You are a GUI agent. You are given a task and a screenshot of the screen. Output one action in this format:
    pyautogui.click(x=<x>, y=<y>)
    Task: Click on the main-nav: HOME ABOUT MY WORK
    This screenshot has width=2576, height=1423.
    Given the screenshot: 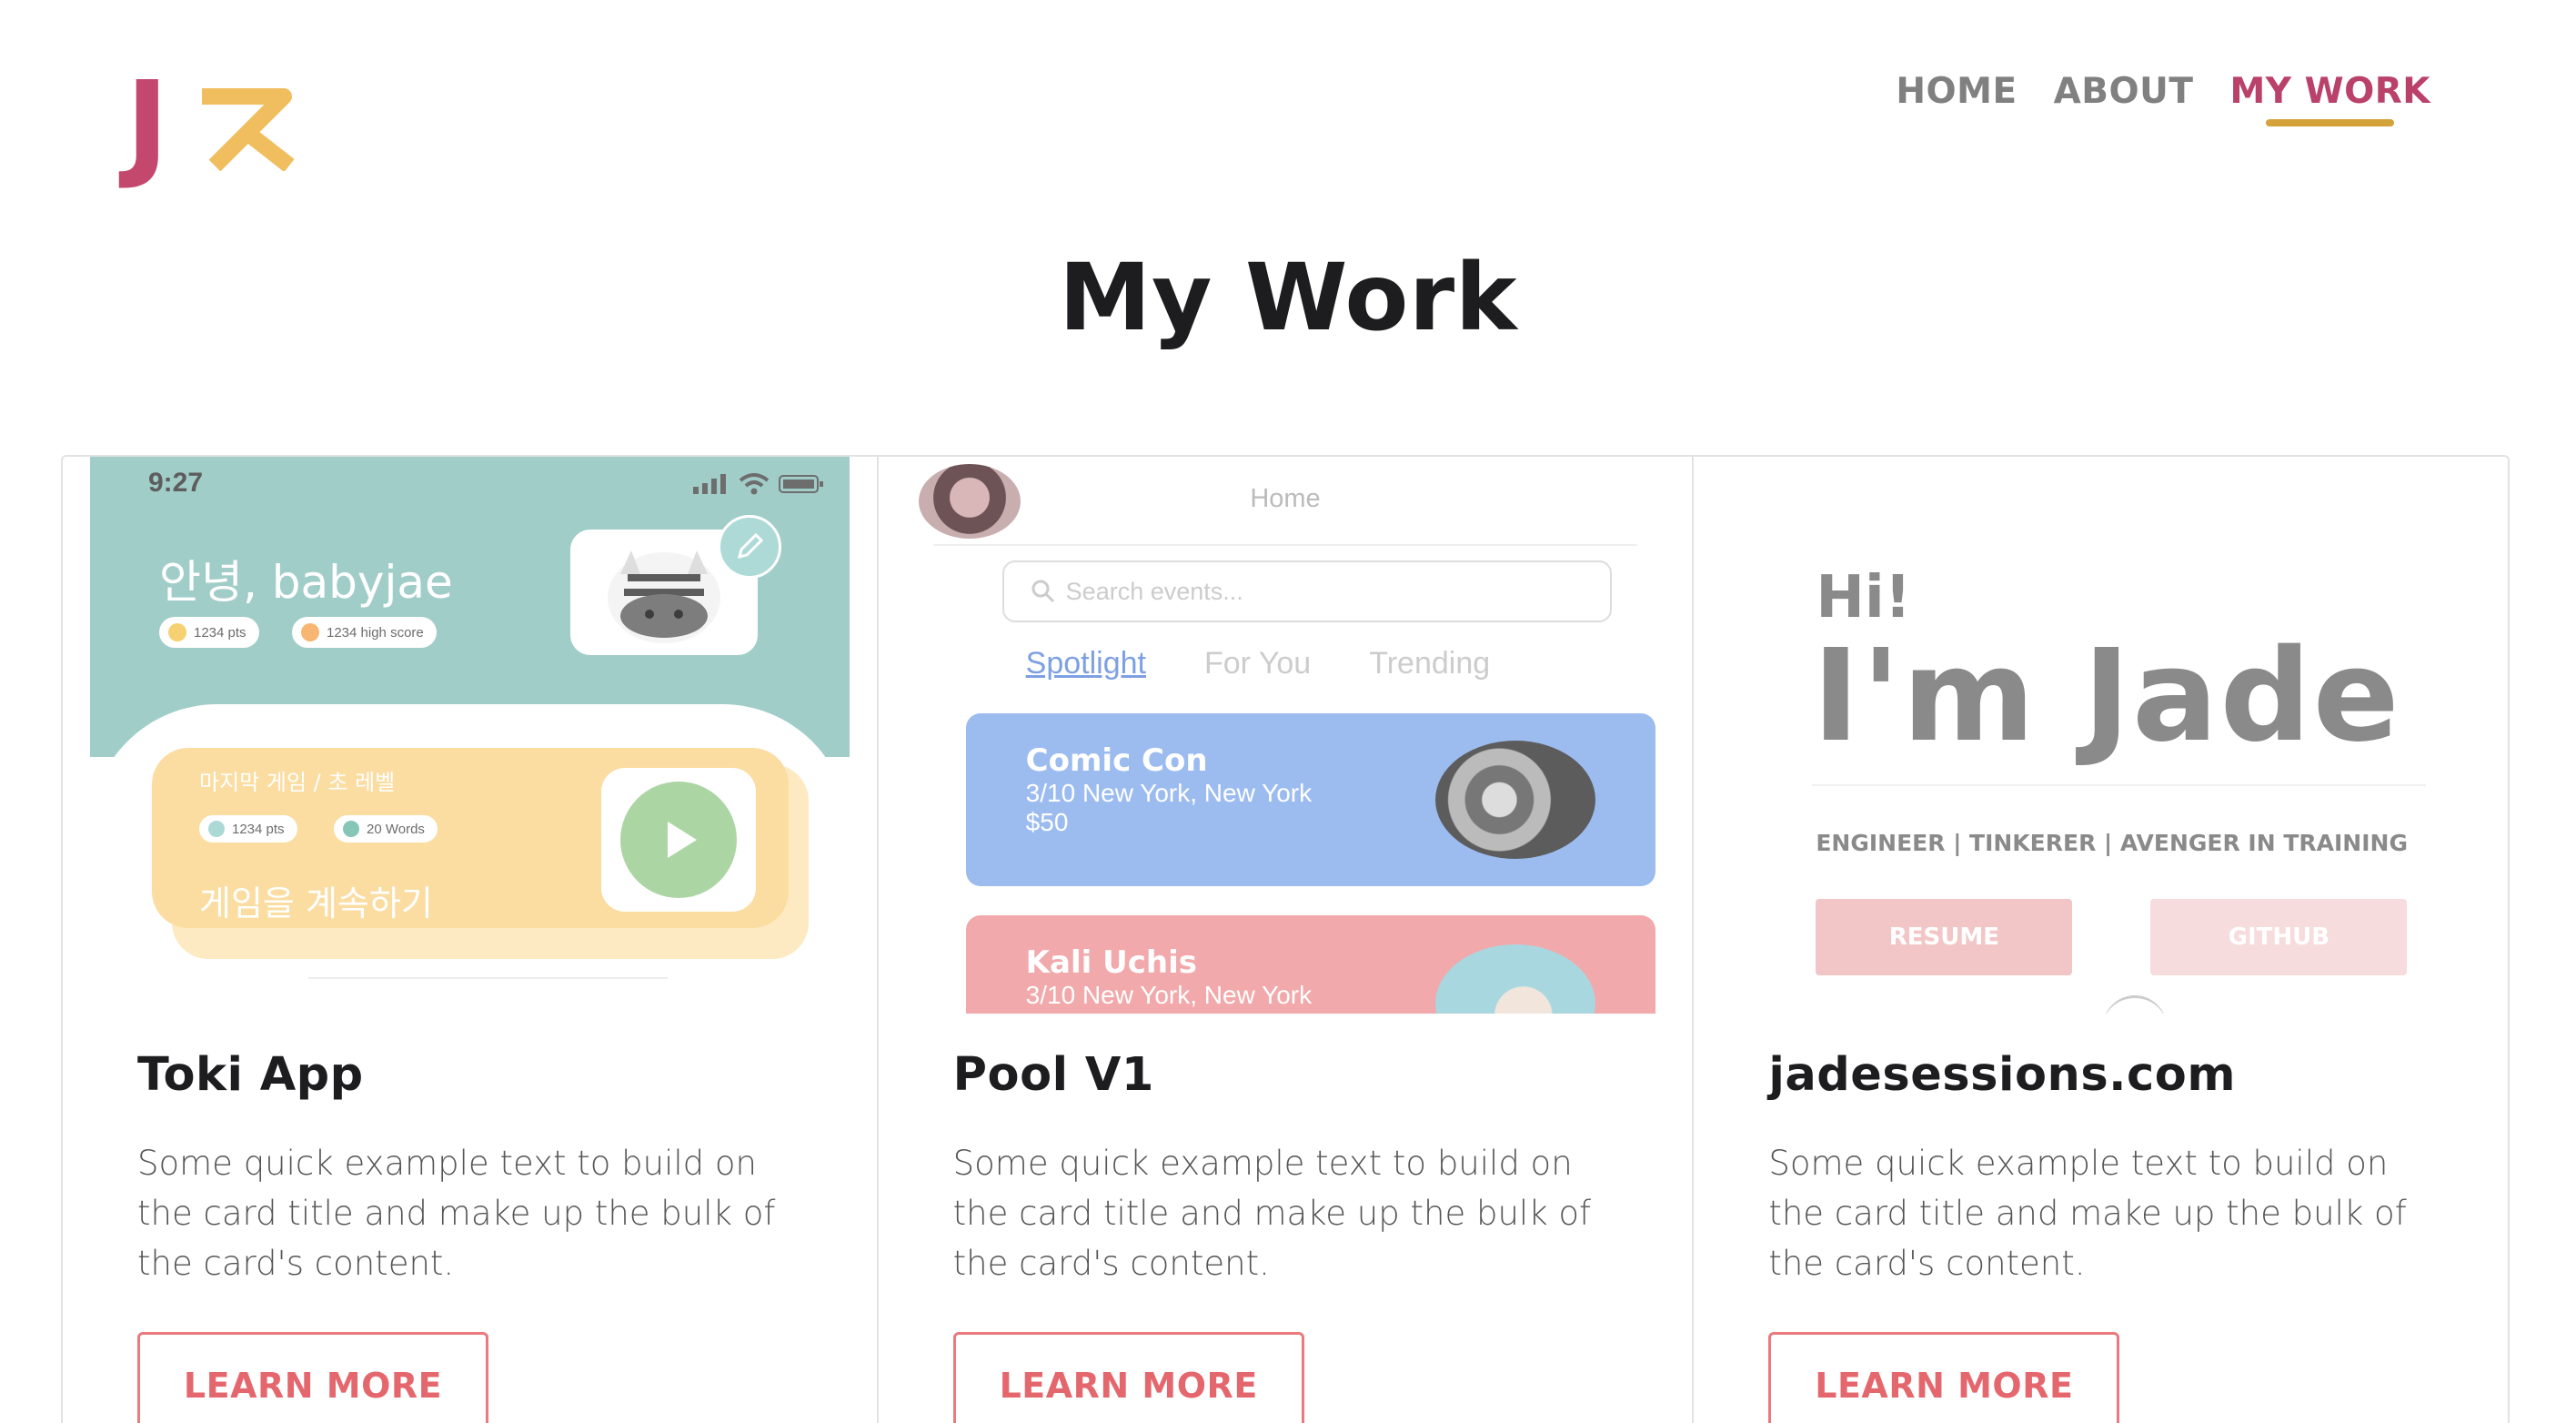 What is the action you would take?
    pyautogui.click(x=2163, y=99)
    